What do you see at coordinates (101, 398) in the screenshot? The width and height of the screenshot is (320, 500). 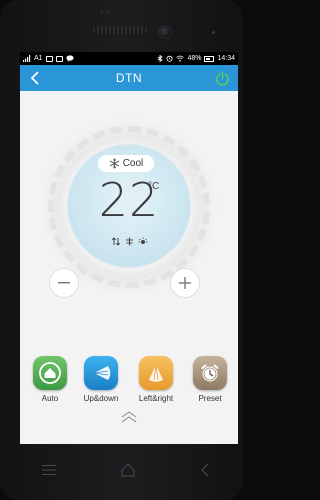 I see `up-down-label: Up&down` at bounding box center [101, 398].